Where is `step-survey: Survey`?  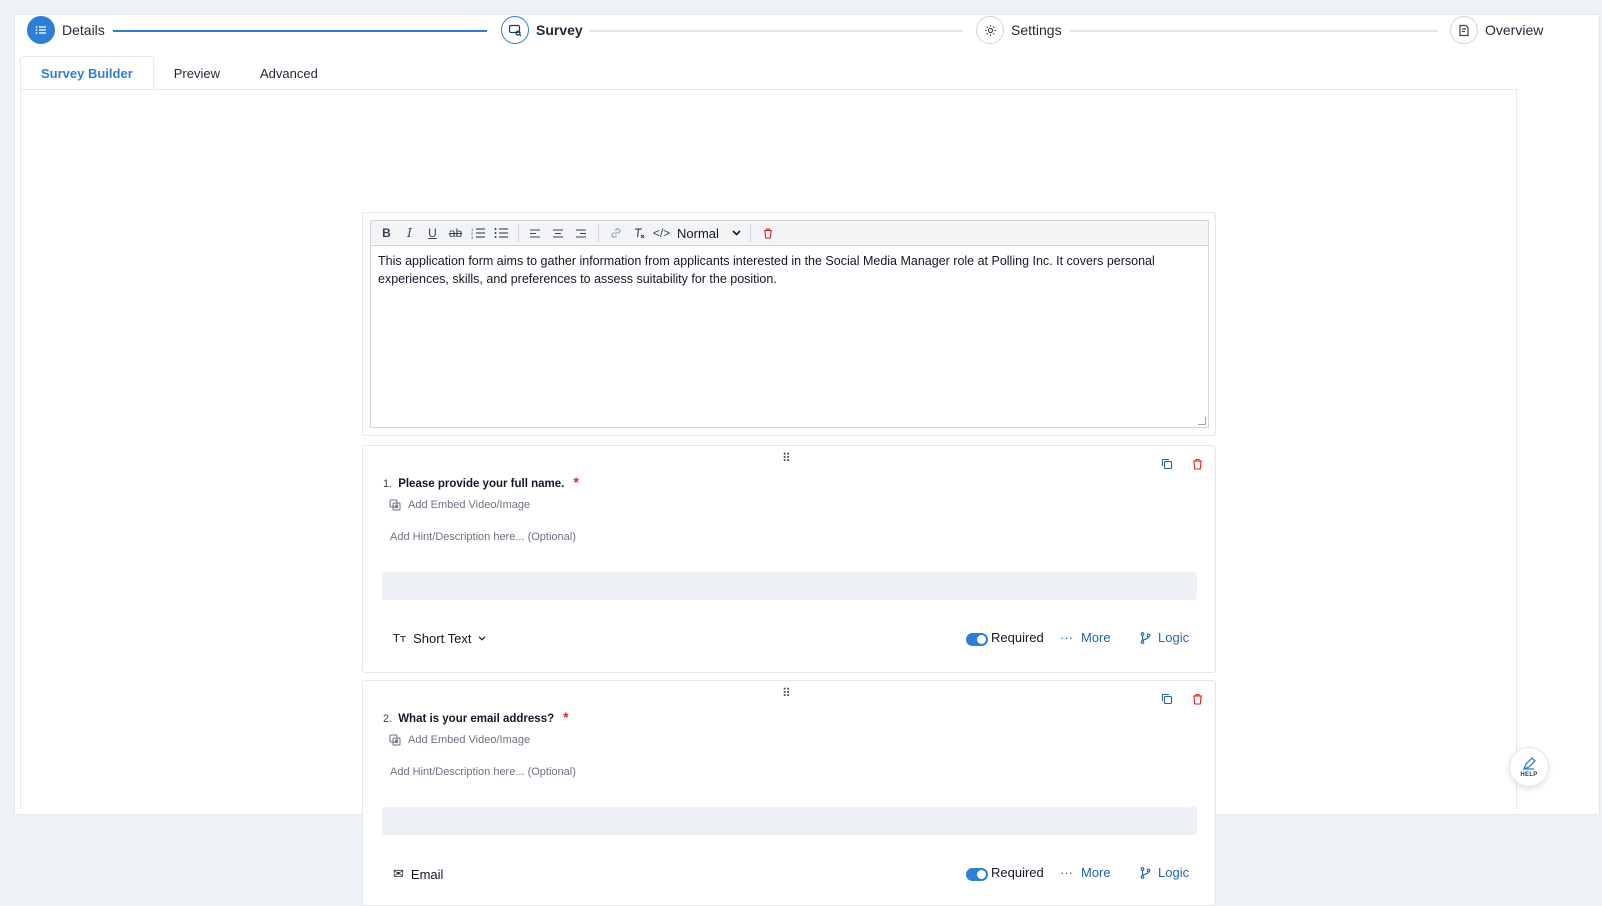 step-survey: Survey is located at coordinates (542, 30).